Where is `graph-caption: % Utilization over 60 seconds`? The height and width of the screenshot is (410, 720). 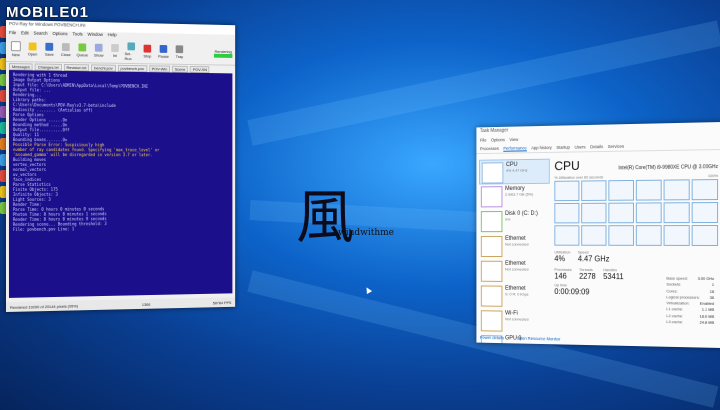 graph-caption: % Utilization over 60 seconds is located at coordinates (579, 177).